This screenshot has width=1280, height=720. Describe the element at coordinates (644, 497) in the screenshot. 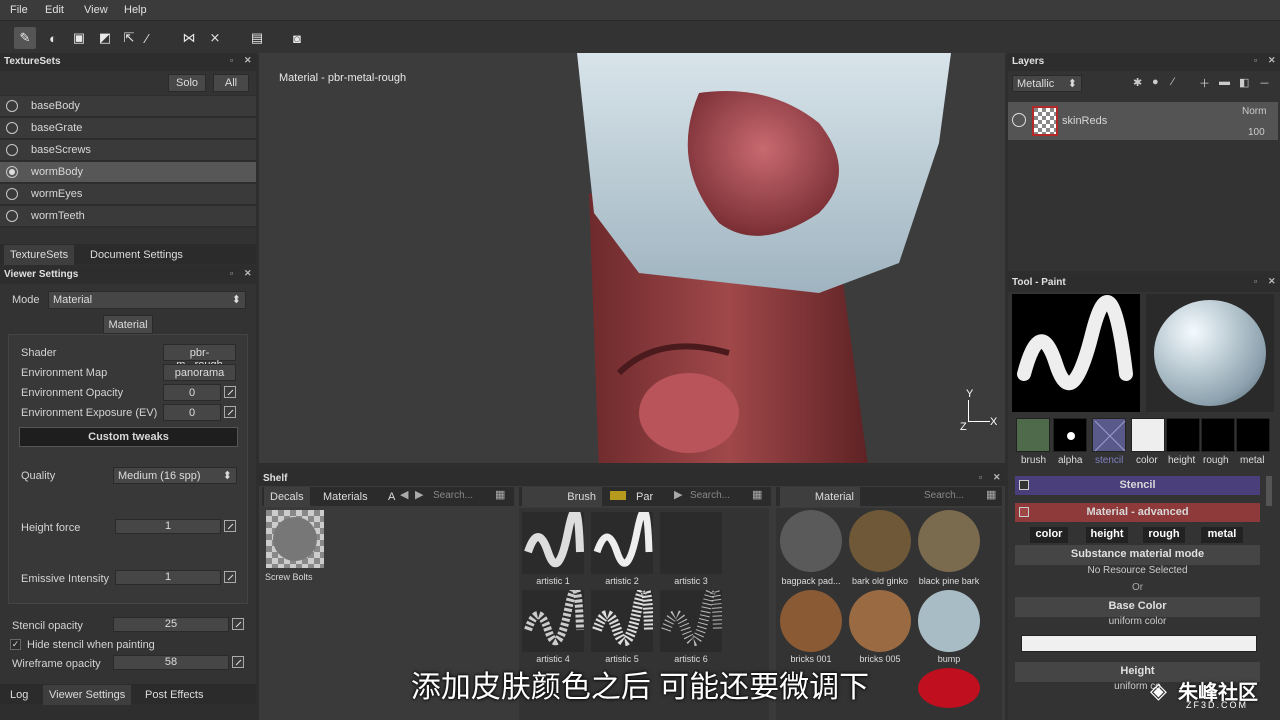

I see `tab-par: Par` at that location.